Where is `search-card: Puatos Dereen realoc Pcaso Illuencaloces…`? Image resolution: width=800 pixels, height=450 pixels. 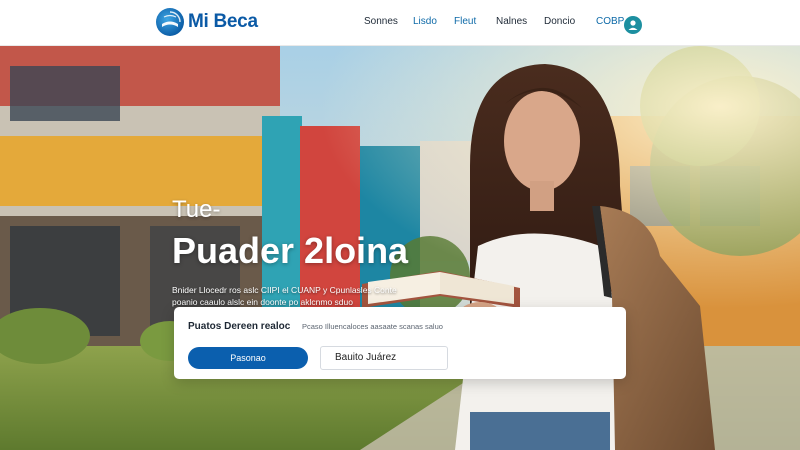 search-card: Puatos Dereen realoc Pcaso Illuencaloces… is located at coordinates (400, 343).